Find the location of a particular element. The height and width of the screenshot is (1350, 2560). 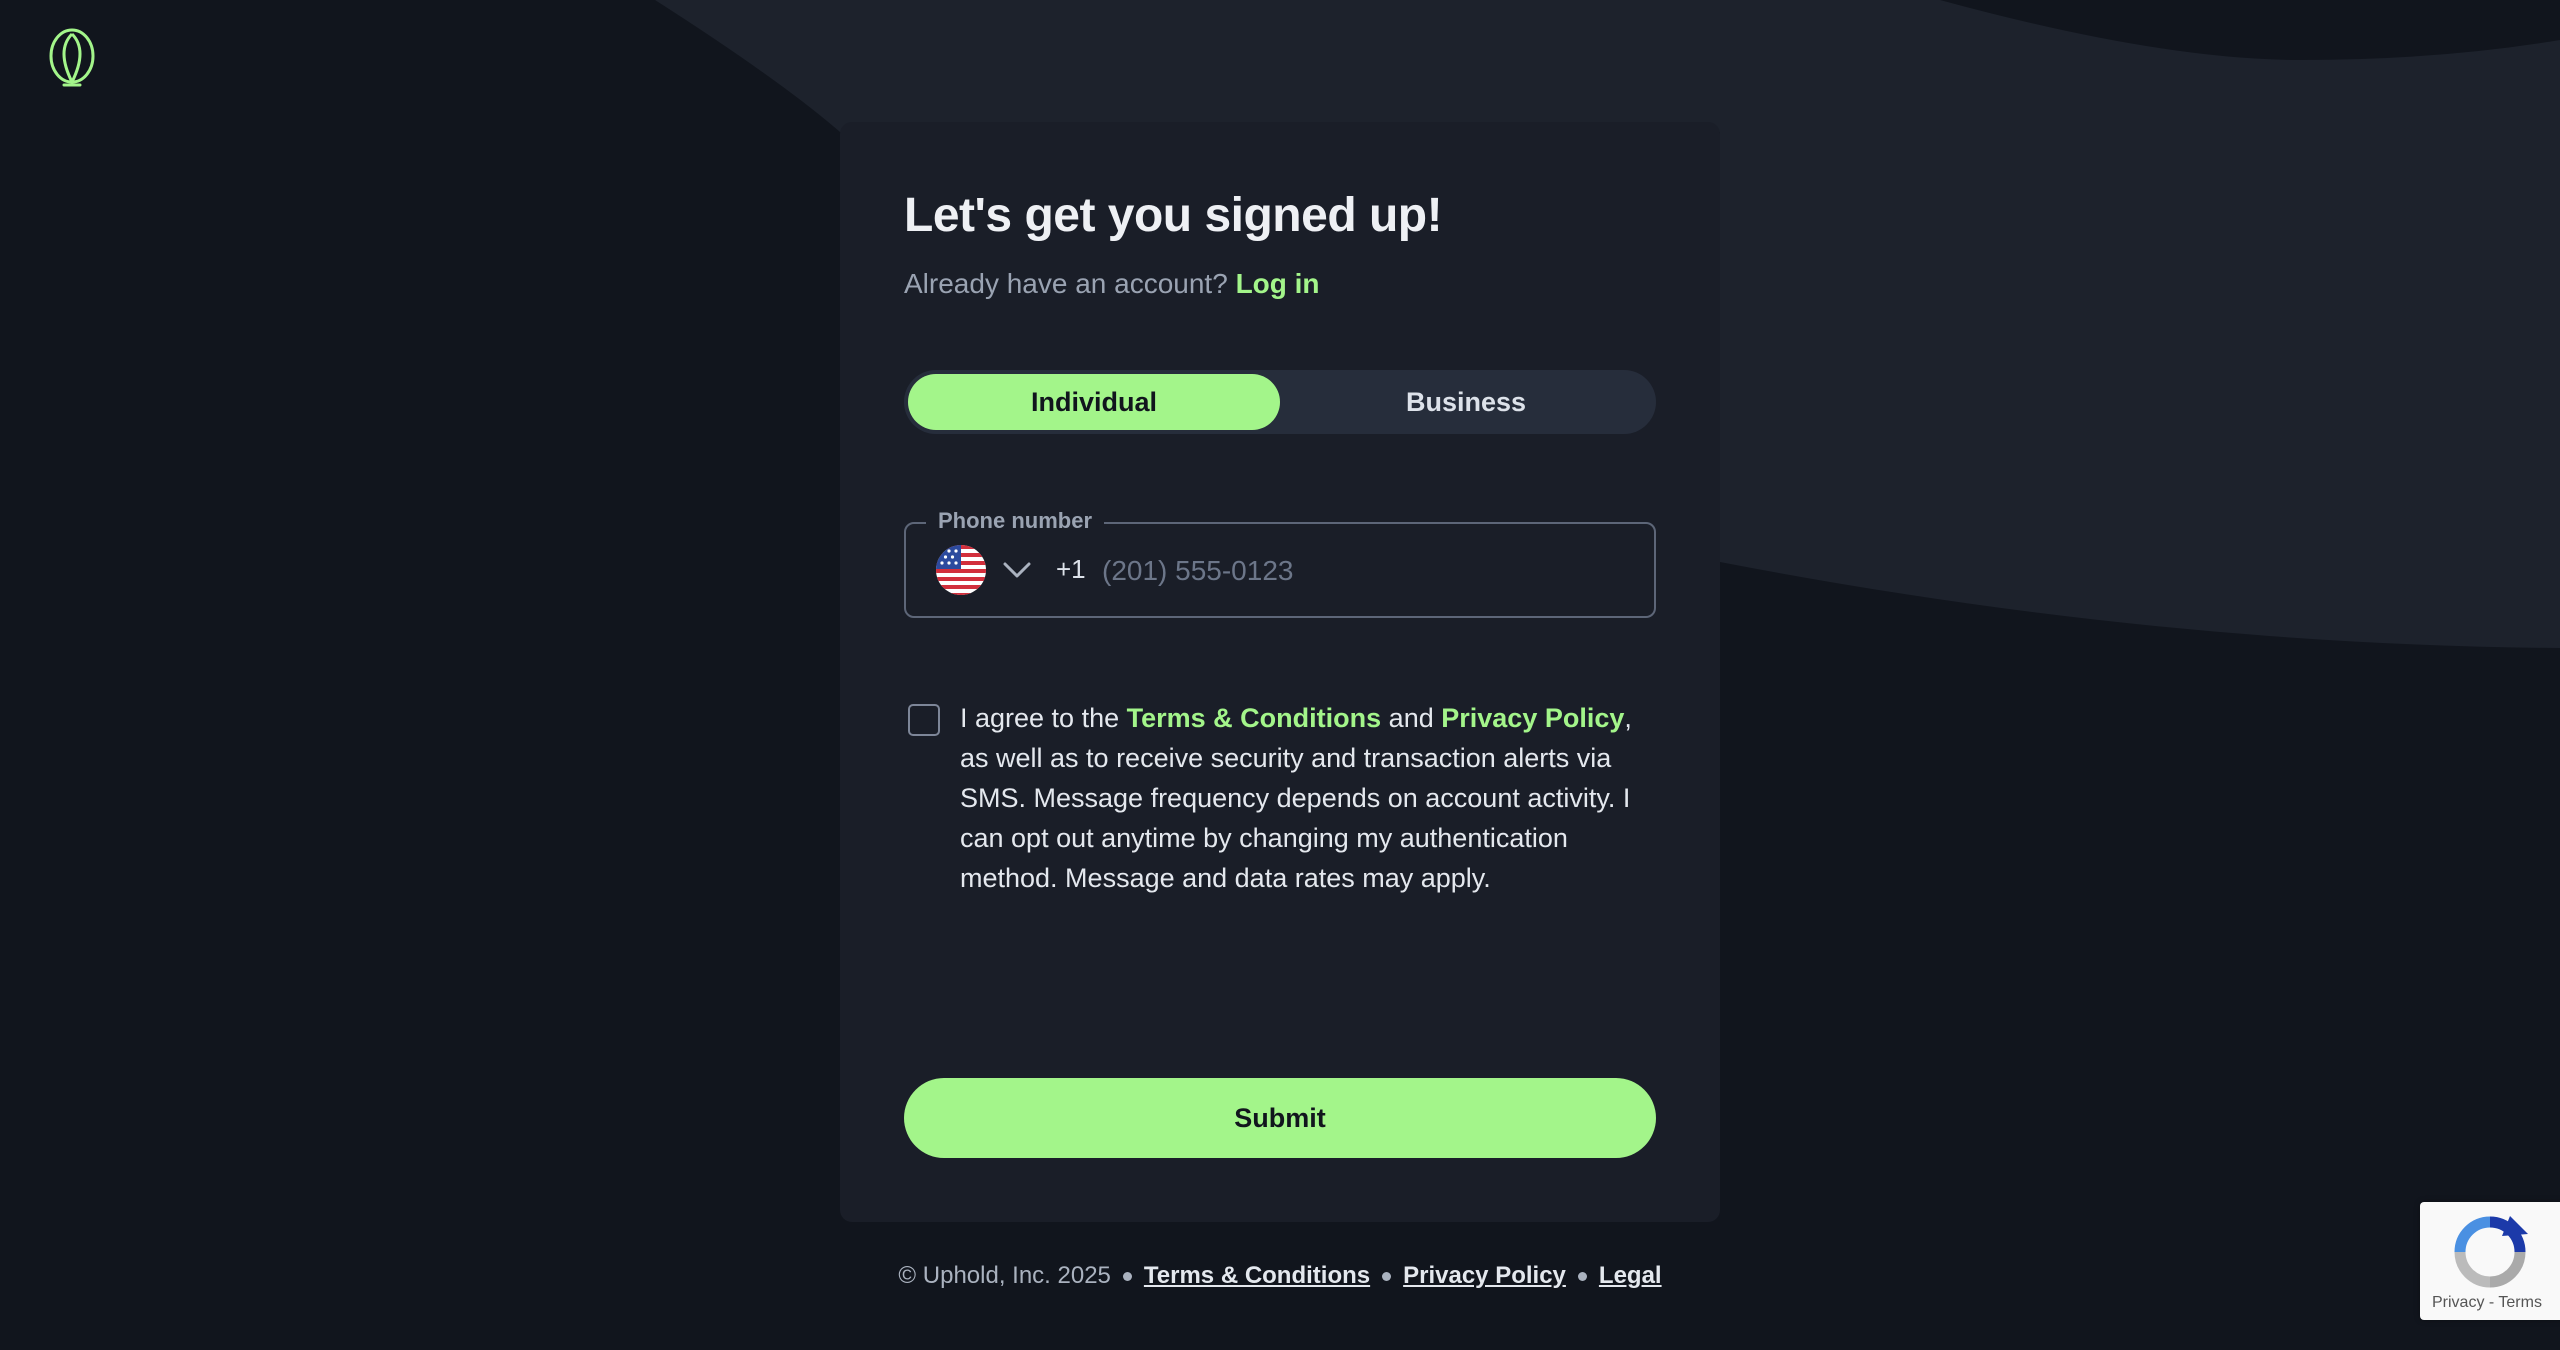

recaptcha-icon is located at coordinates (2491, 1252).